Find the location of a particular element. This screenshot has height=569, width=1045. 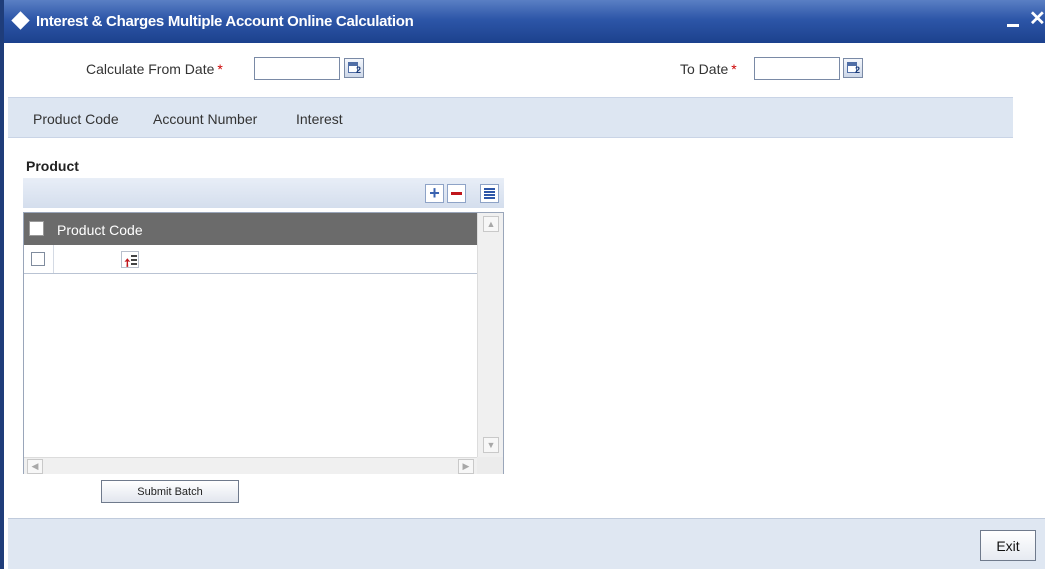

scroll-up-icon: ▲ is located at coordinates (491, 224).